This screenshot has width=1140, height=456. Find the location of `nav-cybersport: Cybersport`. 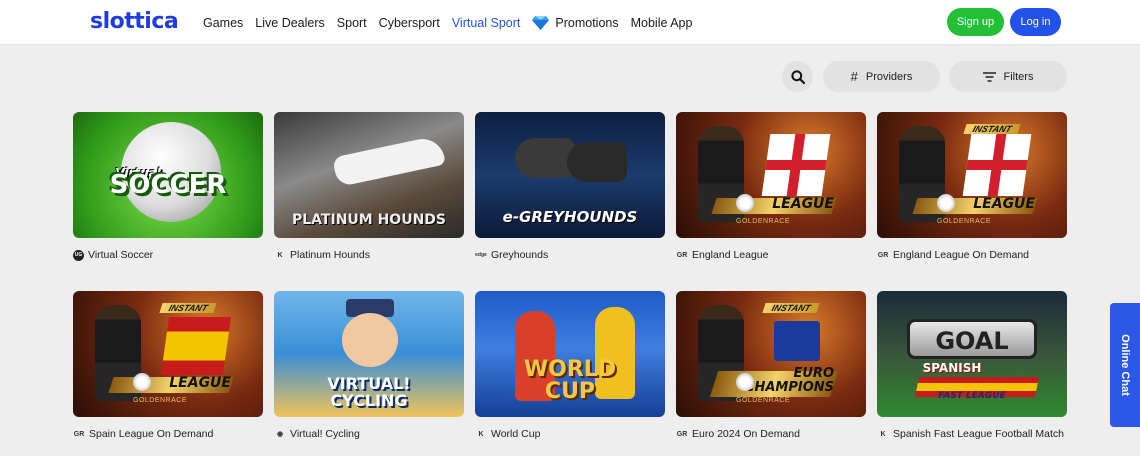

nav-cybersport: Cybersport is located at coordinates (409, 23).